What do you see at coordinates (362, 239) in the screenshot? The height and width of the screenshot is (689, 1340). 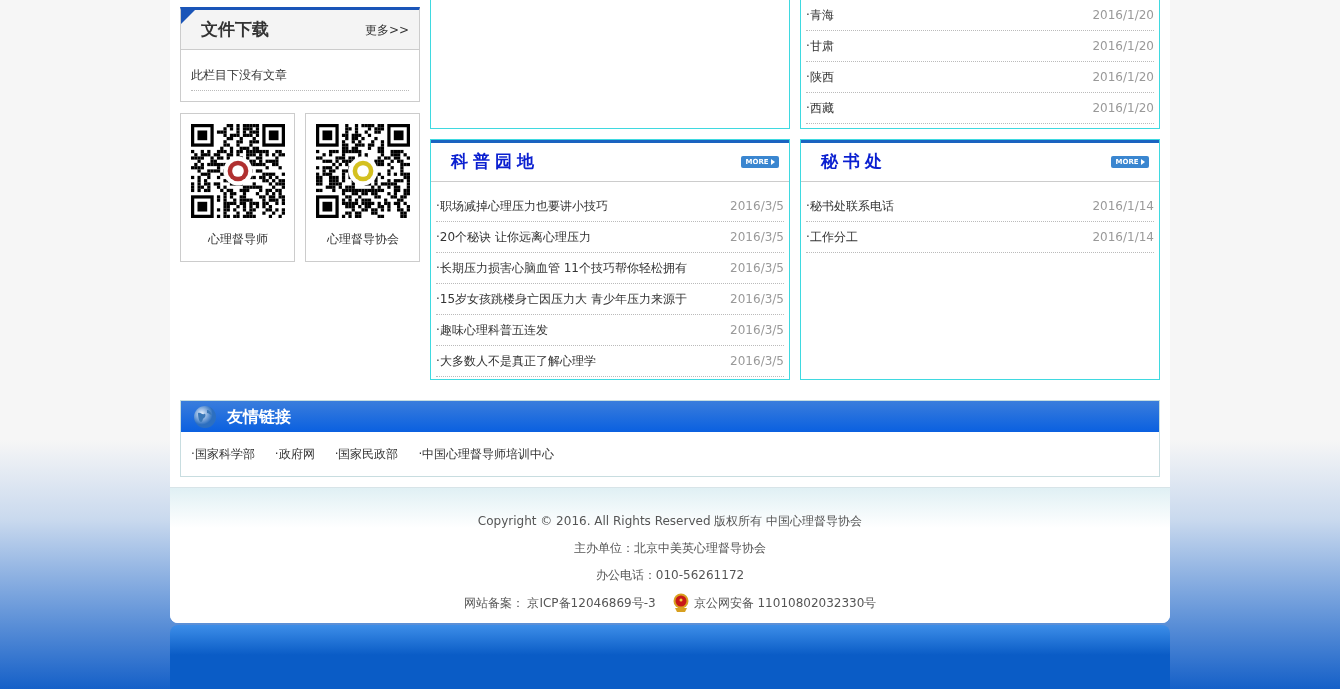 I see `qr-caption: 心理督导协会` at bounding box center [362, 239].